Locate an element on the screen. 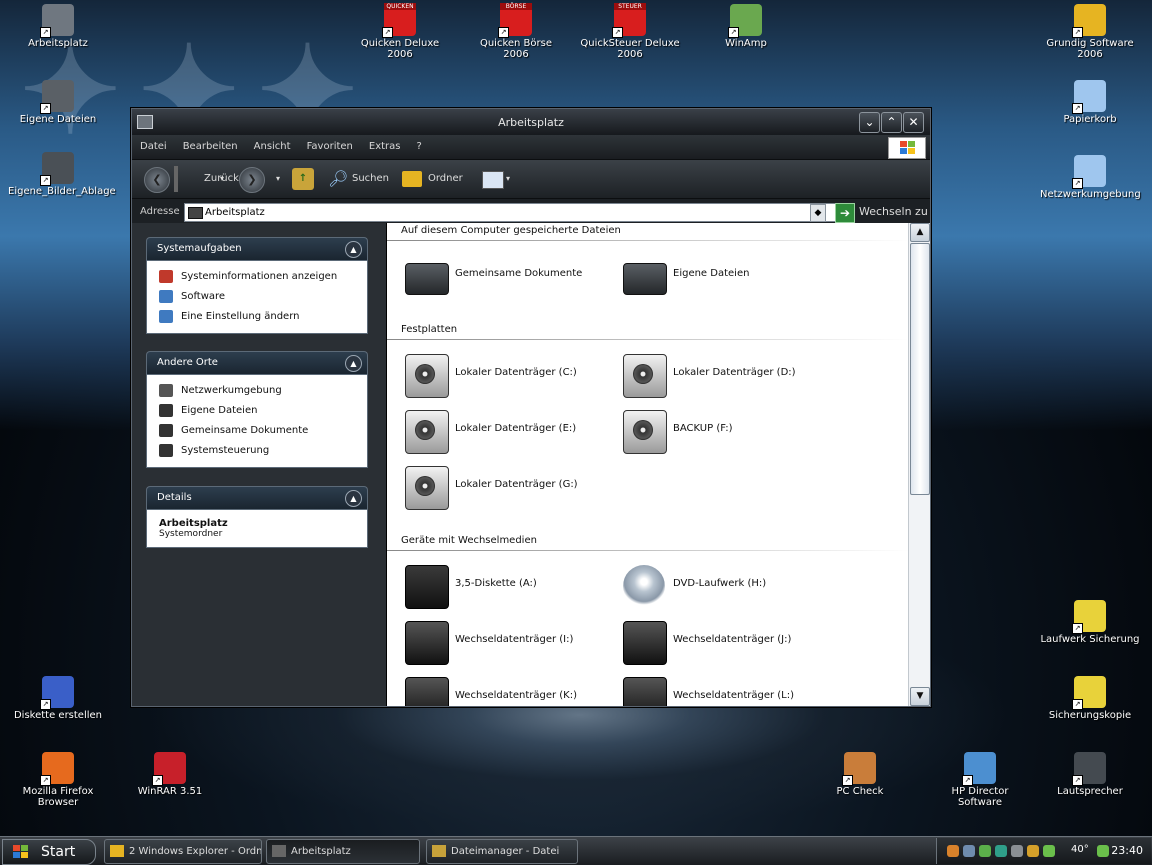  desktop-icon-label: WinAmp is located at coordinates (746, 43).